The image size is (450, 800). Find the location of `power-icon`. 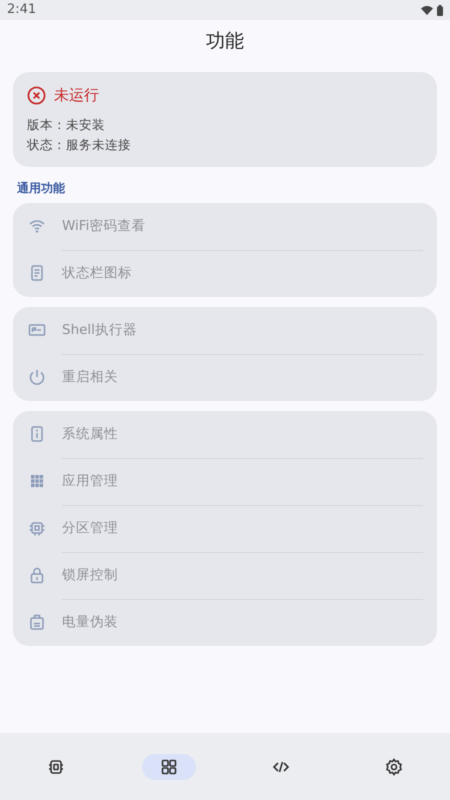

power-icon is located at coordinates (37, 377).